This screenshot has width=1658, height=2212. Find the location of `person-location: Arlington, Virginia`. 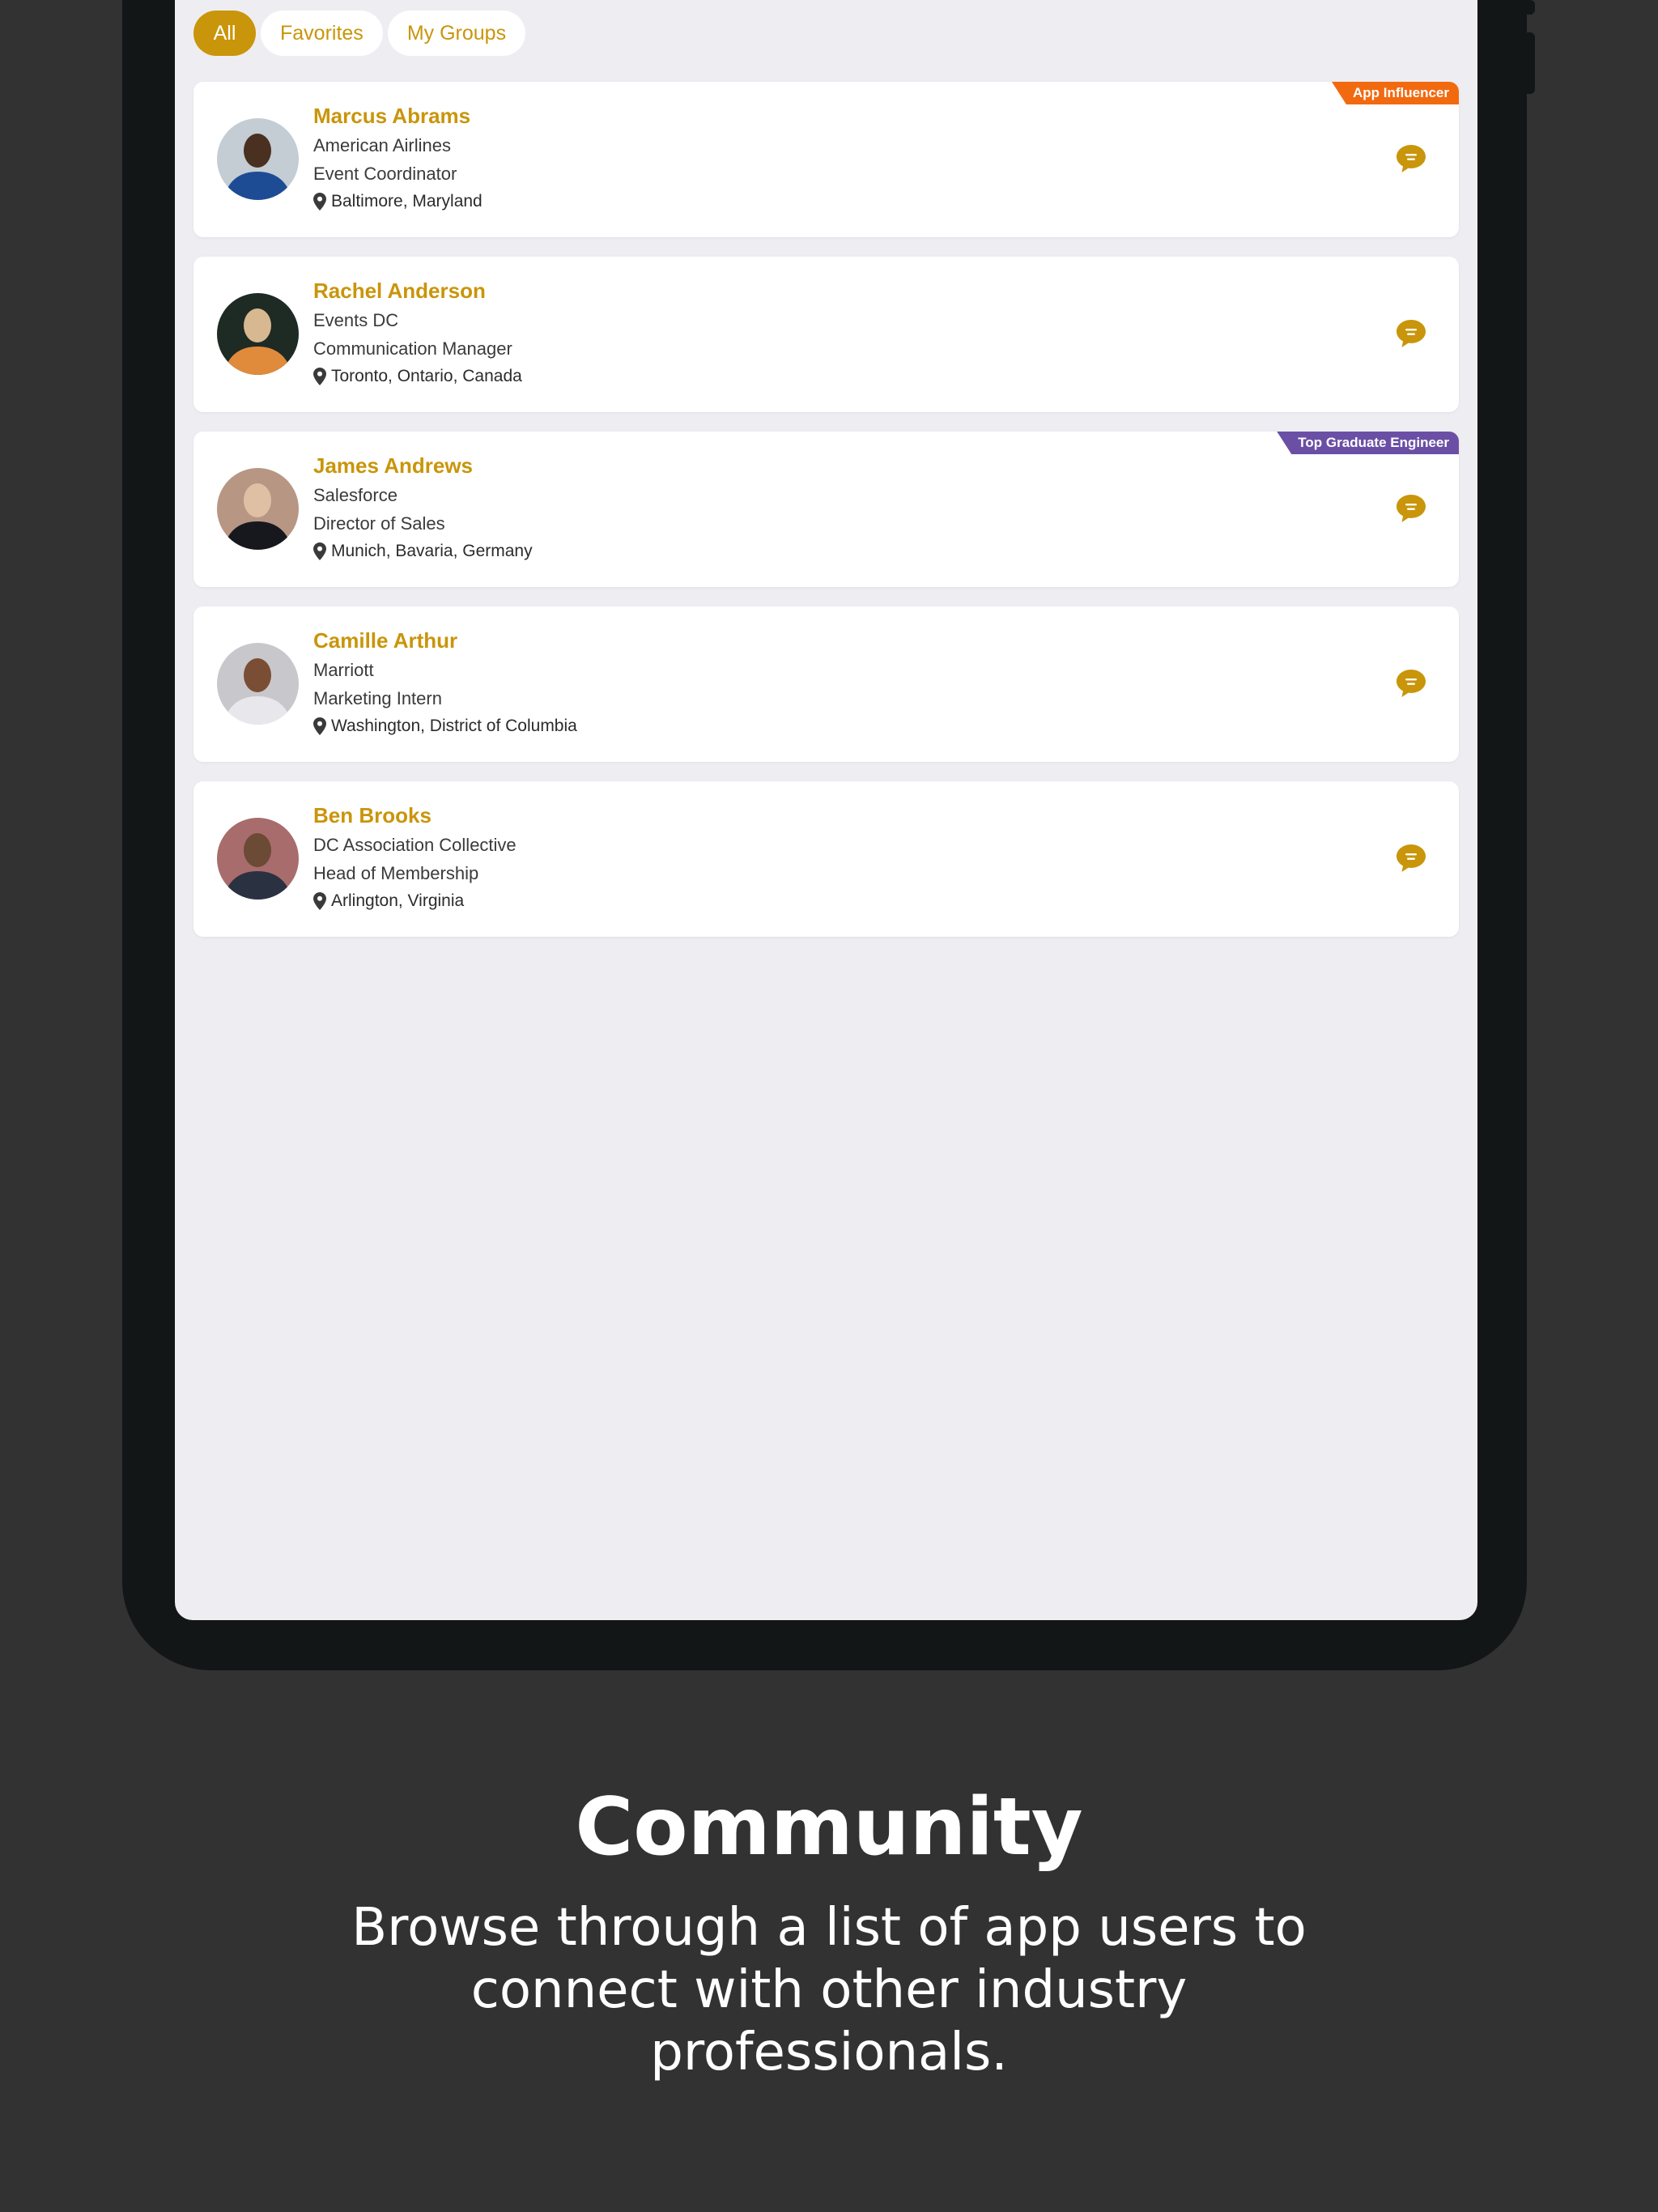

person-location: Arlington, Virginia is located at coordinates (388, 901).